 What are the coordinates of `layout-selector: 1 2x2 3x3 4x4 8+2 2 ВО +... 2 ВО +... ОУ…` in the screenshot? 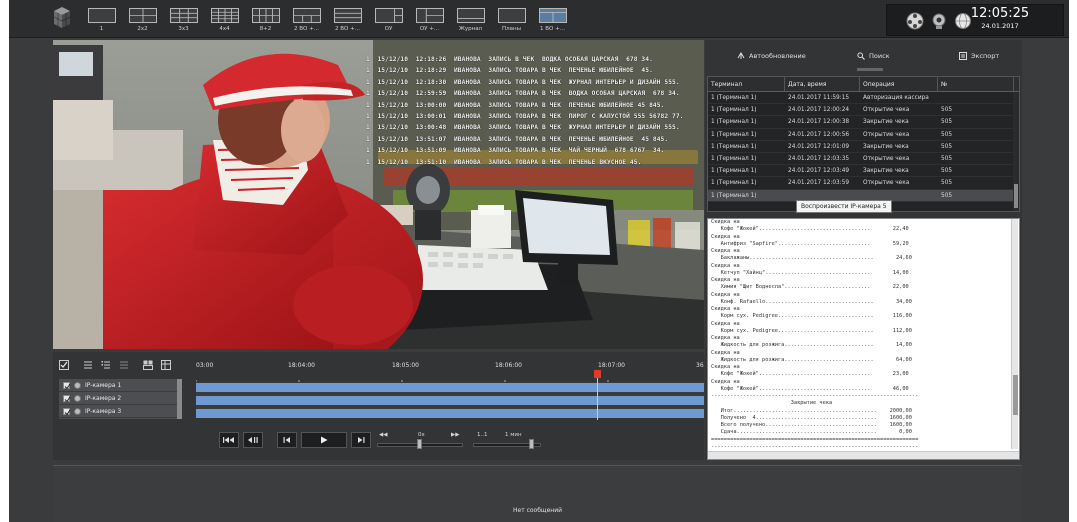 It's located at (327, 20).